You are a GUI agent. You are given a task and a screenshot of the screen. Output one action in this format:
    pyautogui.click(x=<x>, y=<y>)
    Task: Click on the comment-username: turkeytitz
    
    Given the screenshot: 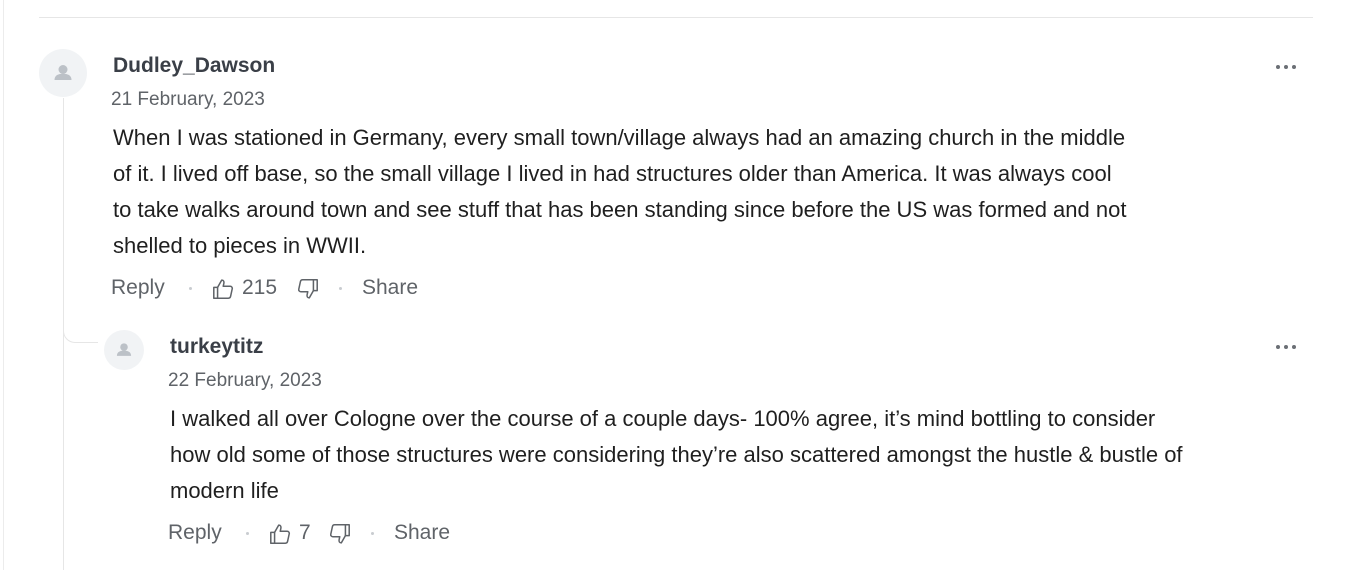 What is the action you would take?
    pyautogui.click(x=216, y=347)
    